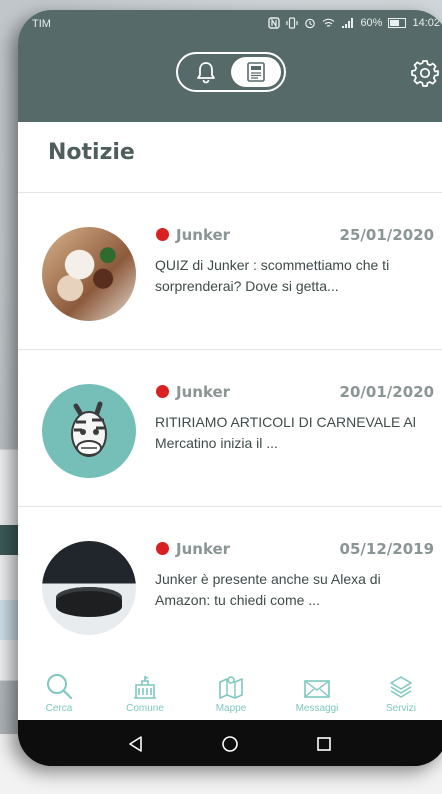 The width and height of the screenshot is (442, 794). I want to click on battery-icon, so click(397, 23).